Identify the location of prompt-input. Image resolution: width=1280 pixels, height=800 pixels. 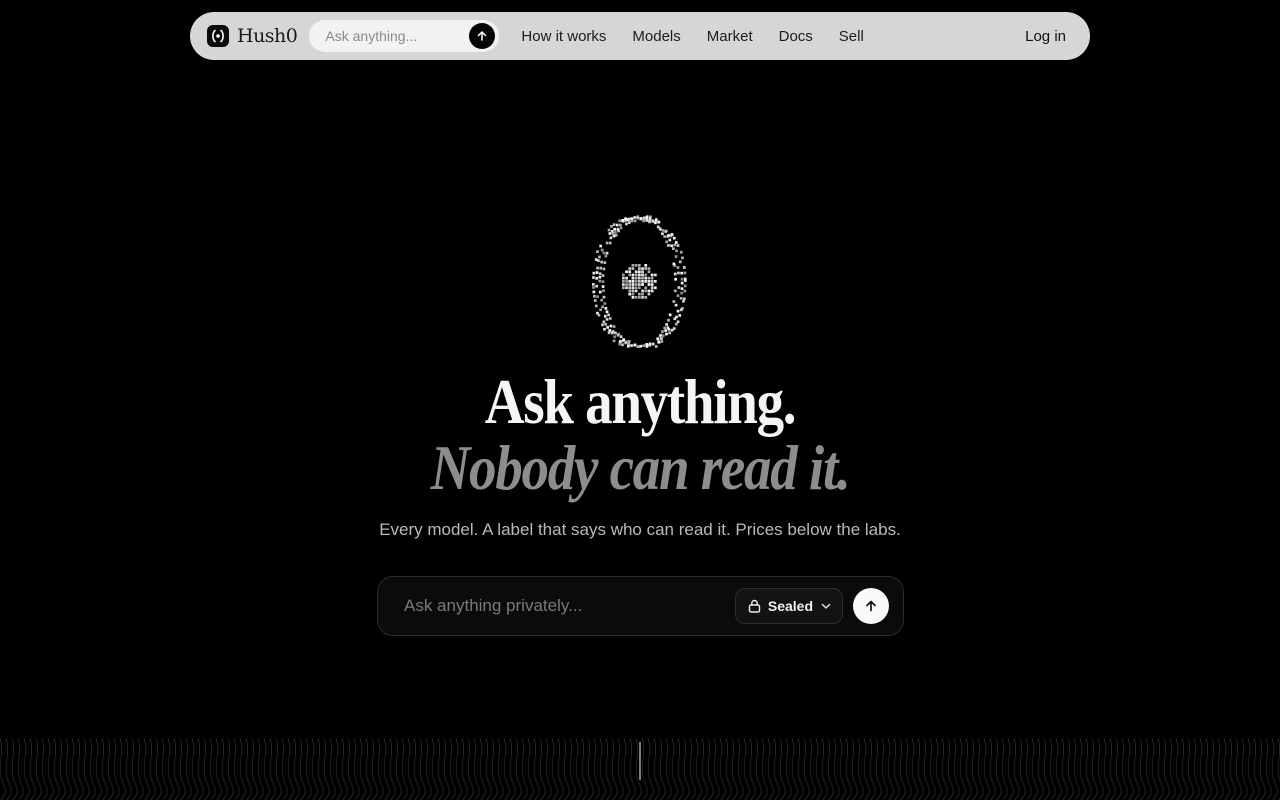
(568, 606).